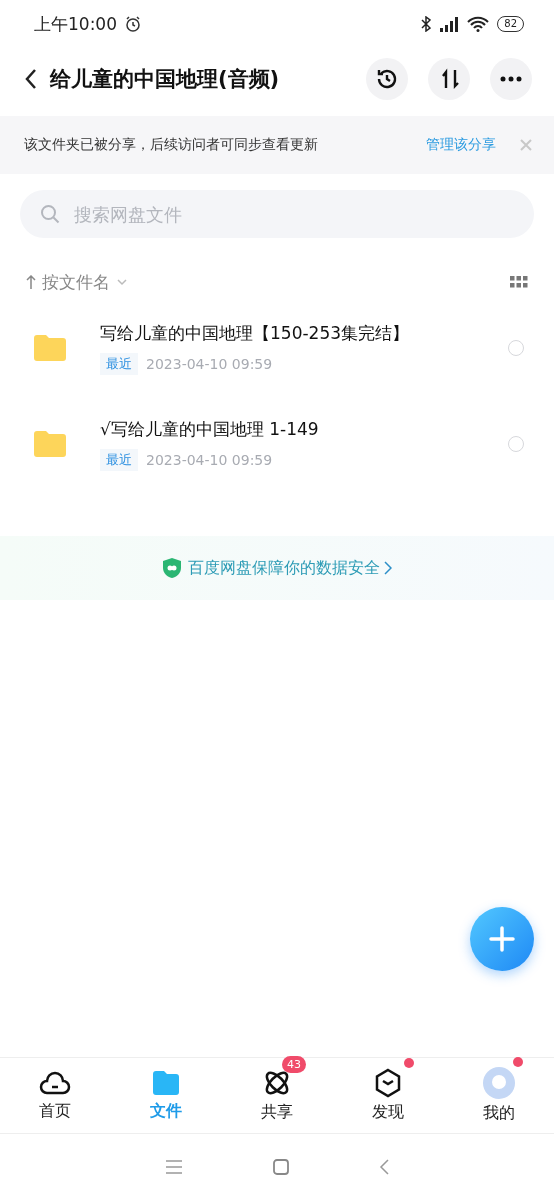 This screenshot has width=554, height=1200. I want to click on avatar-icon, so click(498, 1083).